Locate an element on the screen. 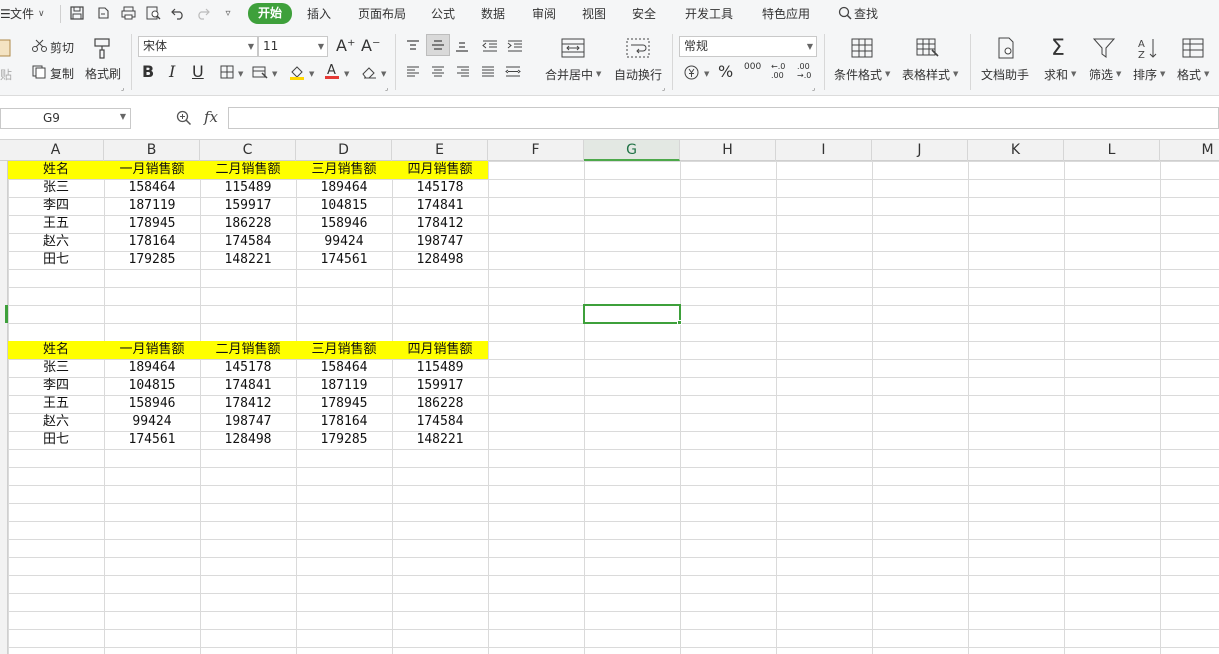 The height and width of the screenshot is (654, 1219). column-header-a: A is located at coordinates (56, 150).